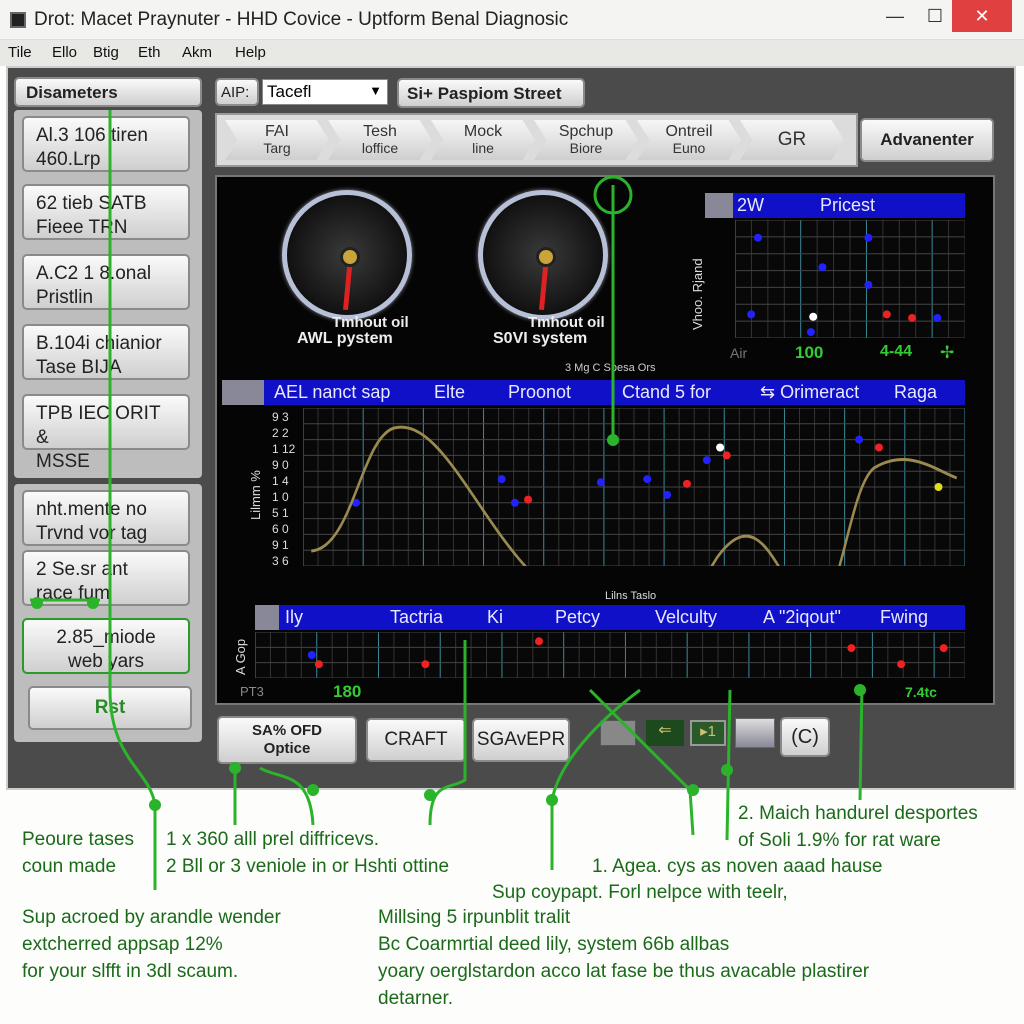  I want to click on sidebar-item-line1: TPB IEC ORIT &, so click(98, 425).